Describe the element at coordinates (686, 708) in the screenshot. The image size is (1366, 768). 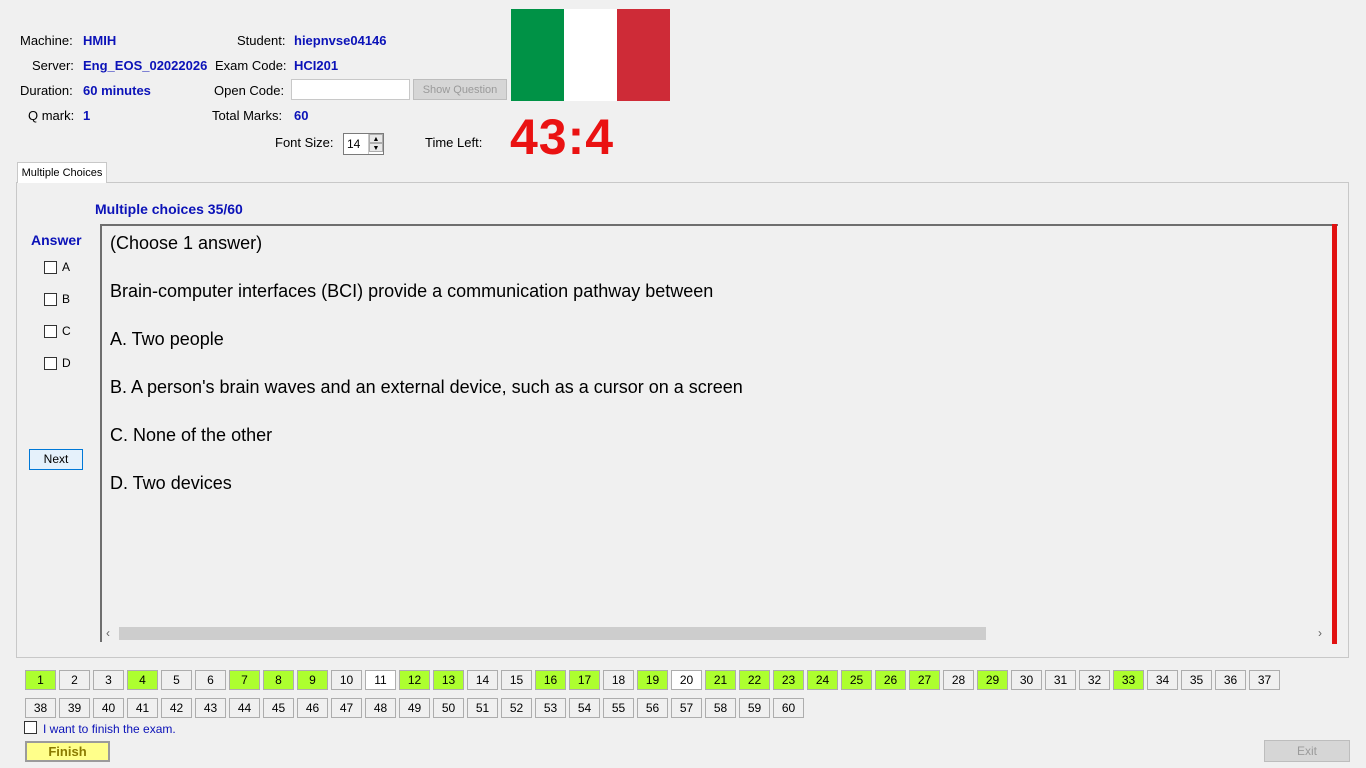
I see `question-nav-button-57: 57` at that location.